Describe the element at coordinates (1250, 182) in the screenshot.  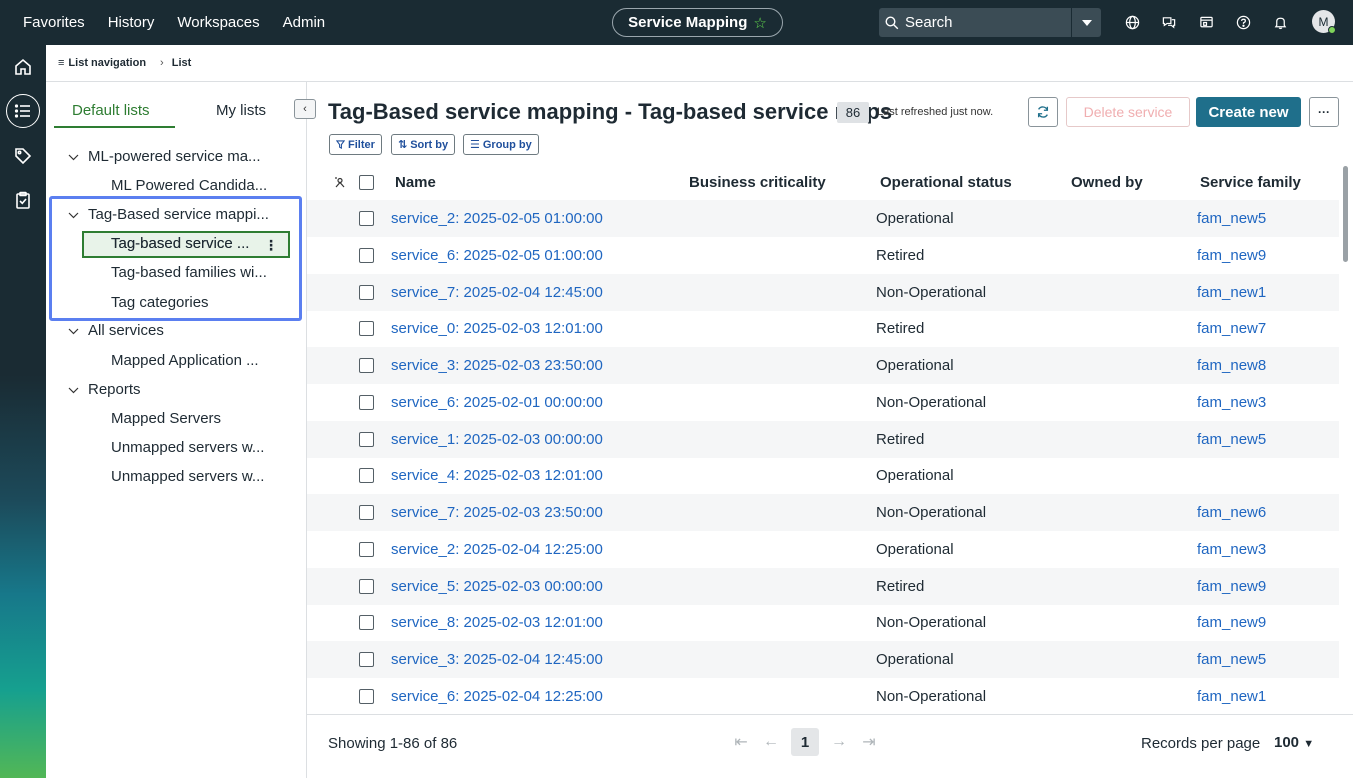
I see `column-service-family: Service family` at that location.